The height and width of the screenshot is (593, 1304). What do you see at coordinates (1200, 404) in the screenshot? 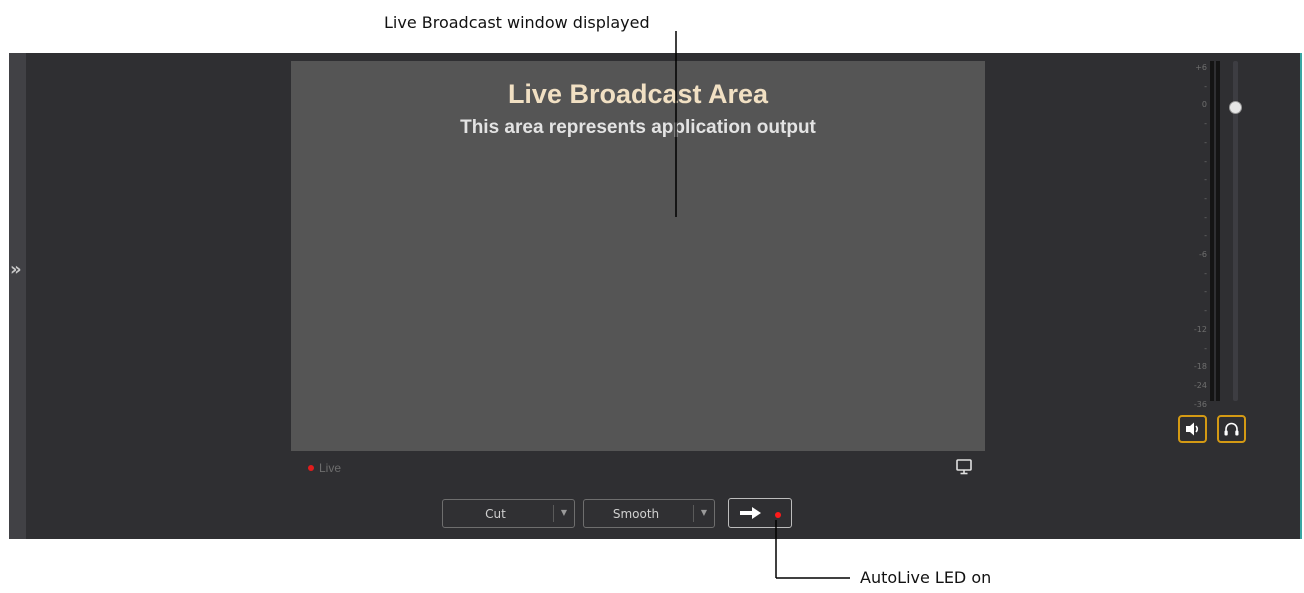
I see `audio-meter-tick: -36` at bounding box center [1200, 404].